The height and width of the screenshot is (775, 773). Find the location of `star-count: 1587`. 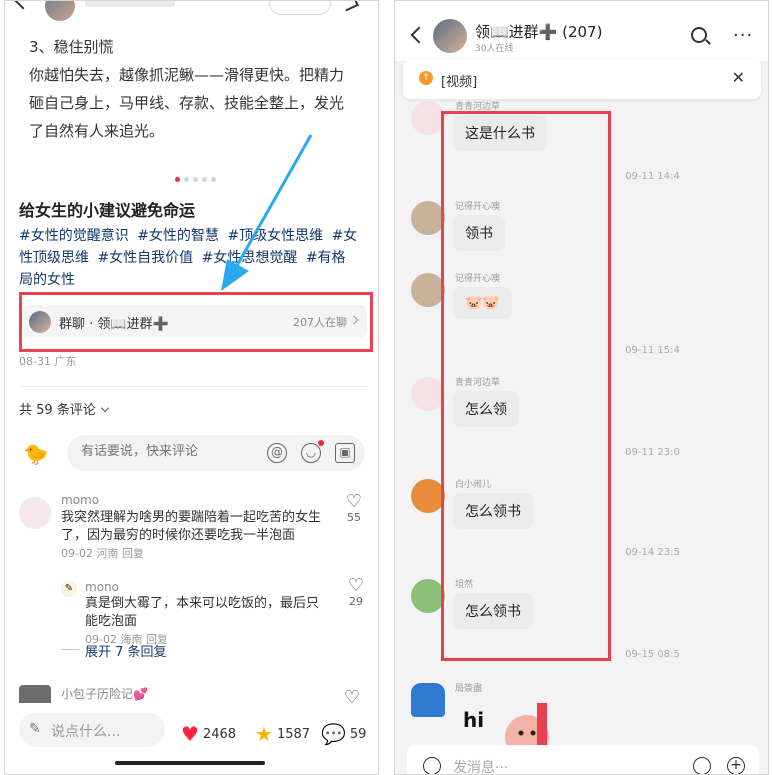

star-count: 1587 is located at coordinates (293, 734).